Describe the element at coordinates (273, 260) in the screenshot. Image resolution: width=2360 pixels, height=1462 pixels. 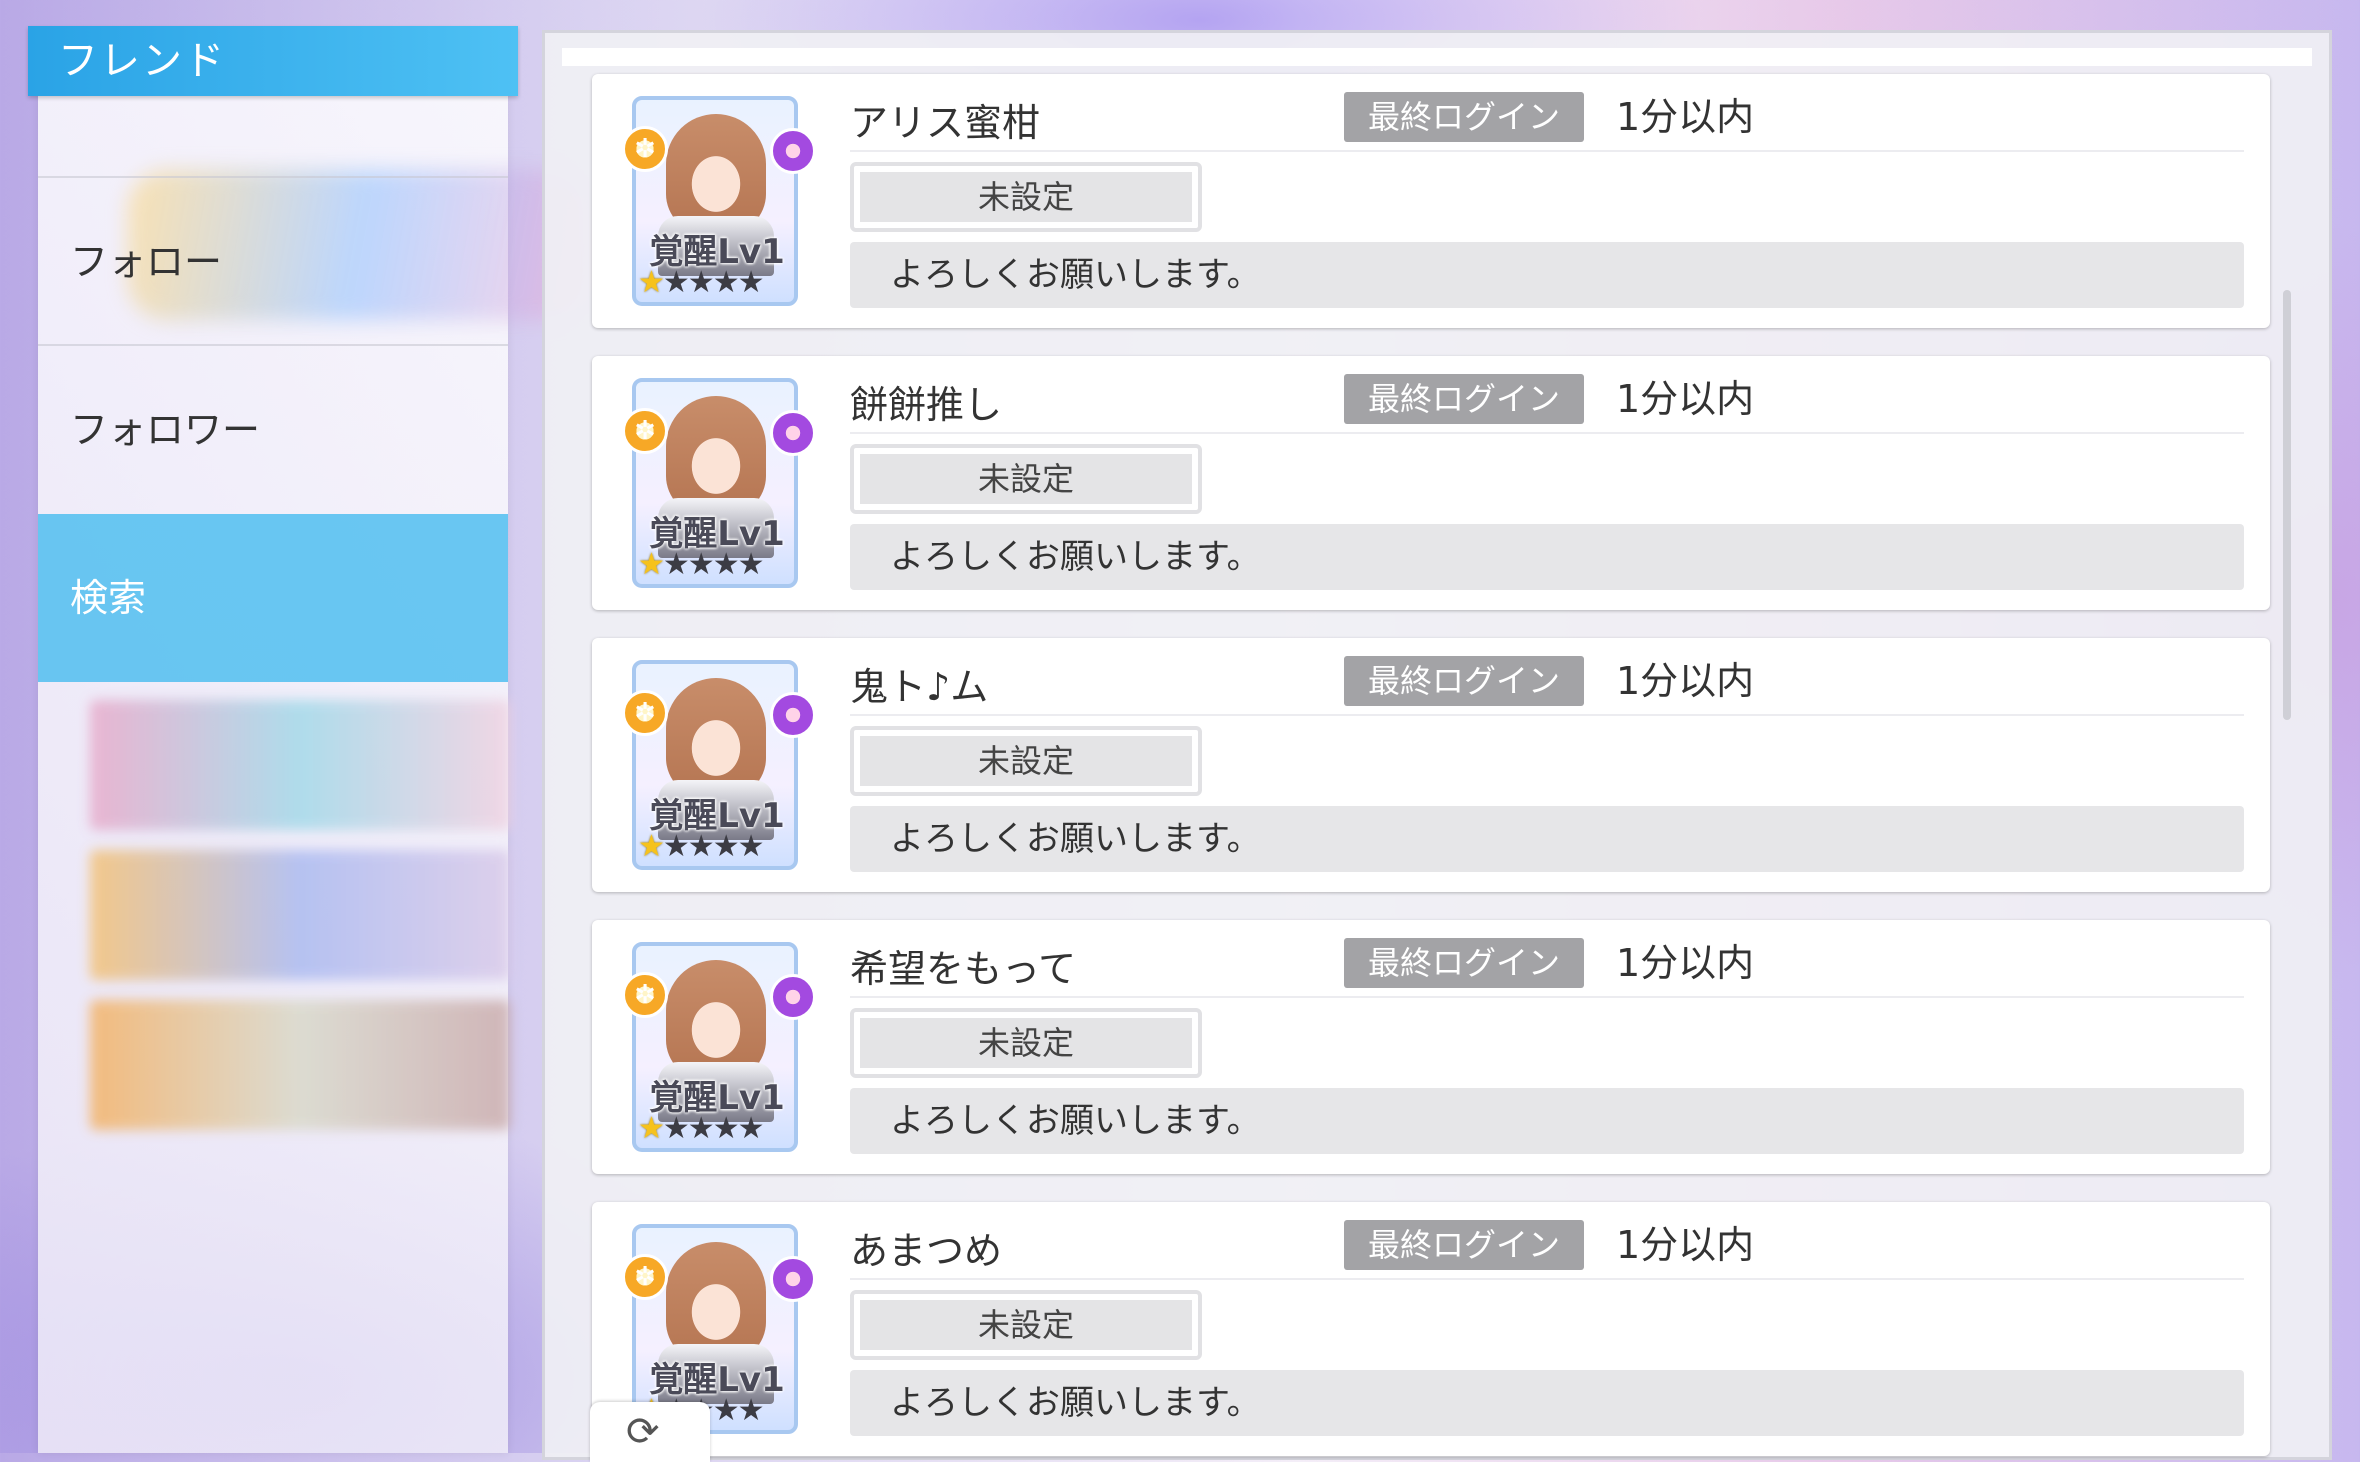
I see `sidebar-item-follow: フォロー` at that location.